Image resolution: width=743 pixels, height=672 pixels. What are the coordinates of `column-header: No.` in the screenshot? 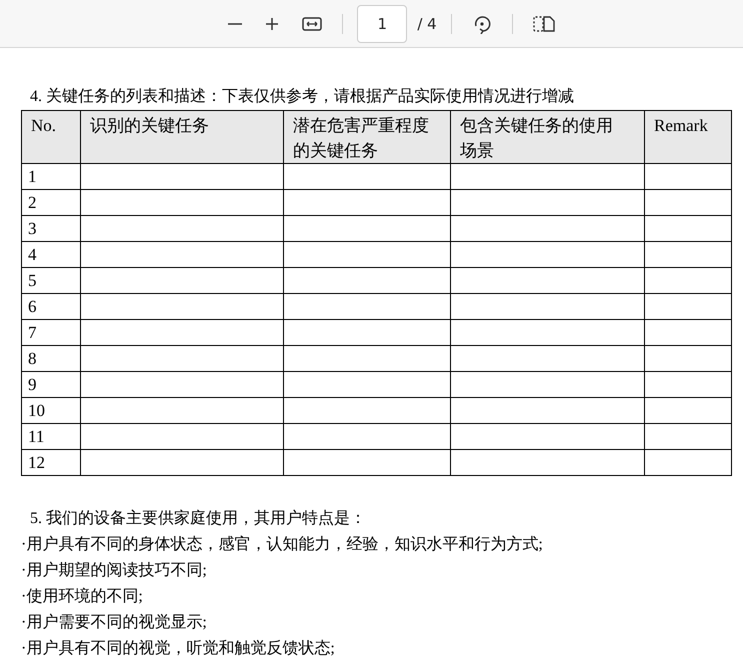 It's located at (51, 137).